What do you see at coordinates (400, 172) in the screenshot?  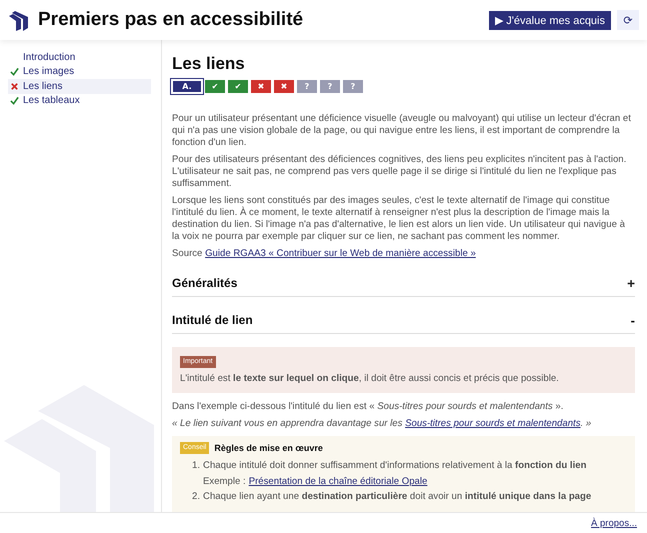 I see `paragraph: Pour des utilisateurs présentant des déficiences cognitives, des liens peu explicites n'incitent pas à l'action. L'utilisateur ne sait pas, ne comprend pas vers quelle page il se dirige si l'intitulé du lien ne l'explique pas suffisamment.` at bounding box center [400, 172].